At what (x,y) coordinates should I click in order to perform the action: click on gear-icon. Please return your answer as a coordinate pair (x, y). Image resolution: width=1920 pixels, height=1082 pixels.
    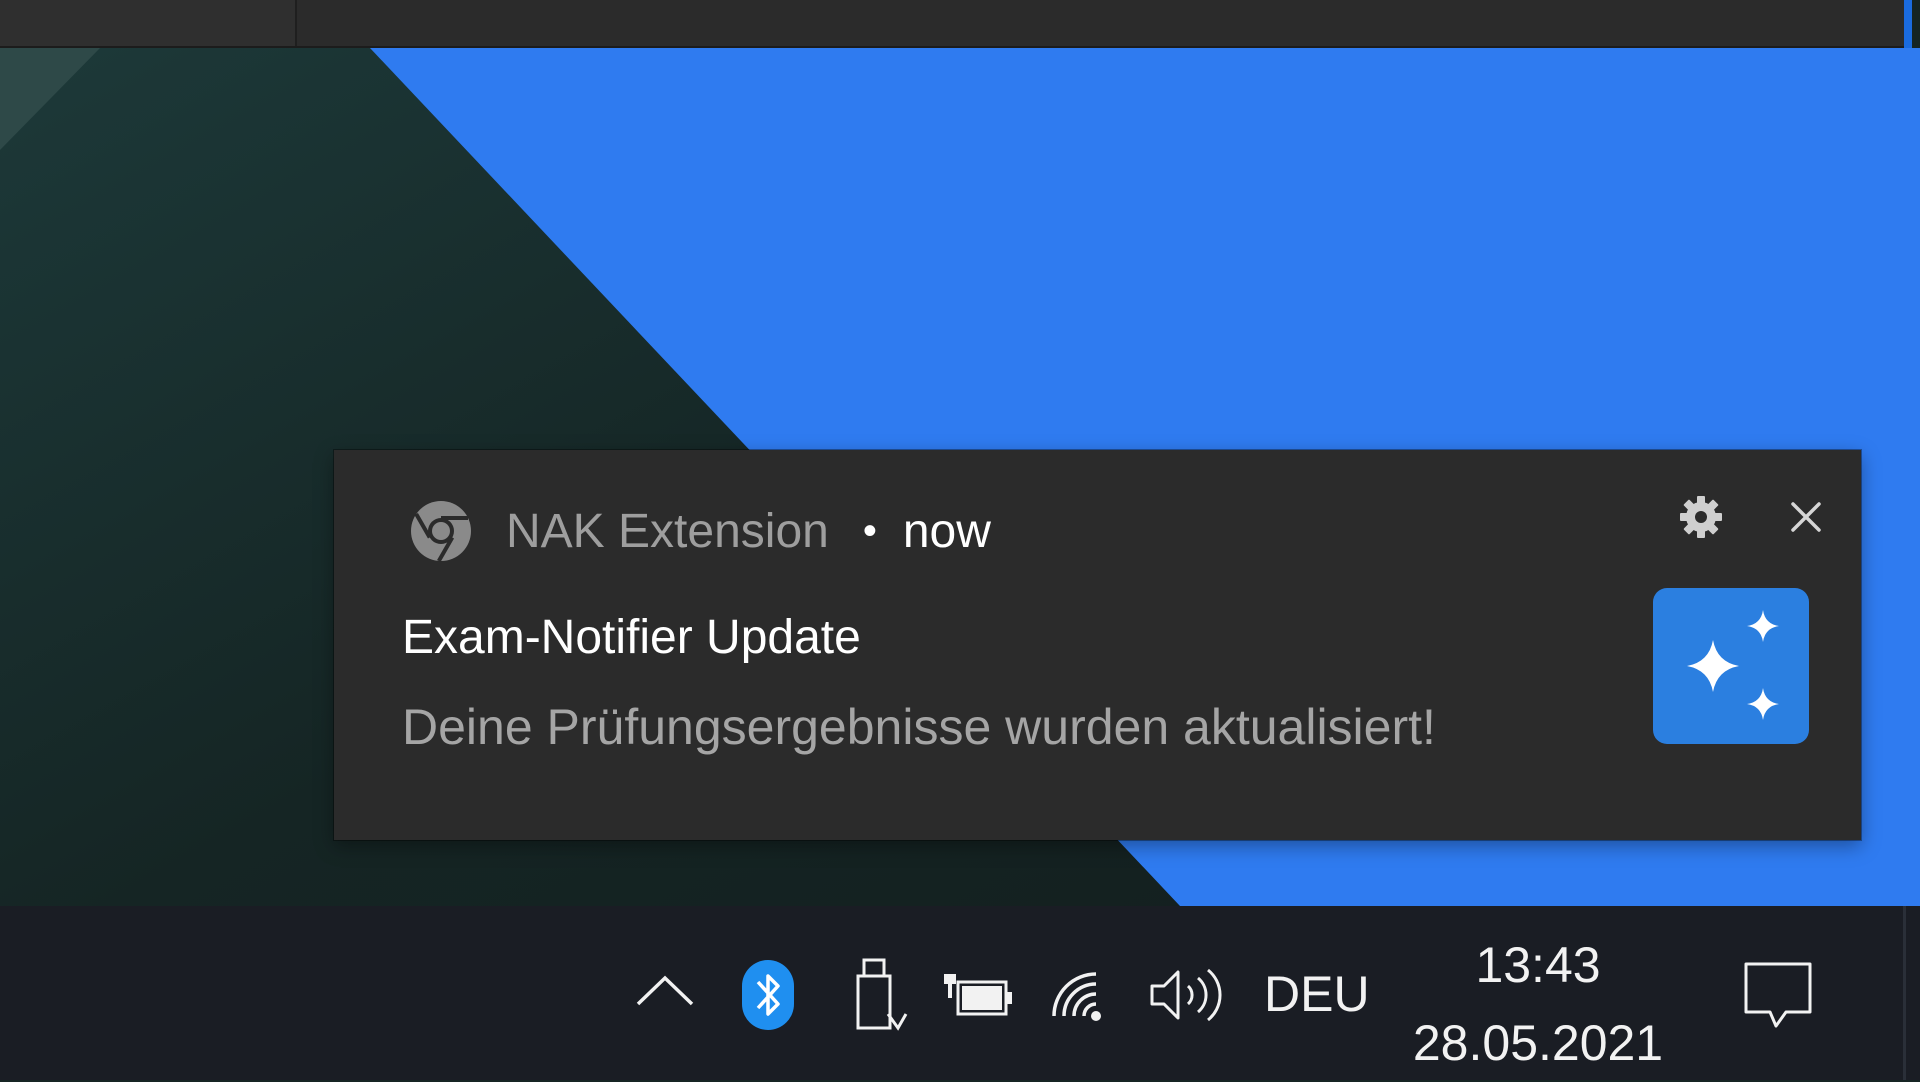
    Looking at the image, I should click on (1701, 517).